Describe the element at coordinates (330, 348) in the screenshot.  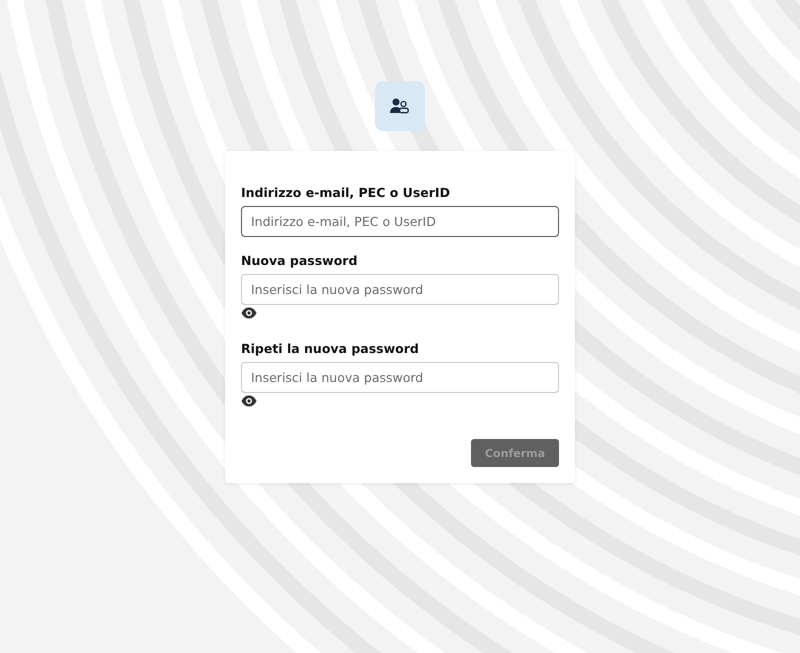
I see `field-label: Ripeti la nuova password` at that location.